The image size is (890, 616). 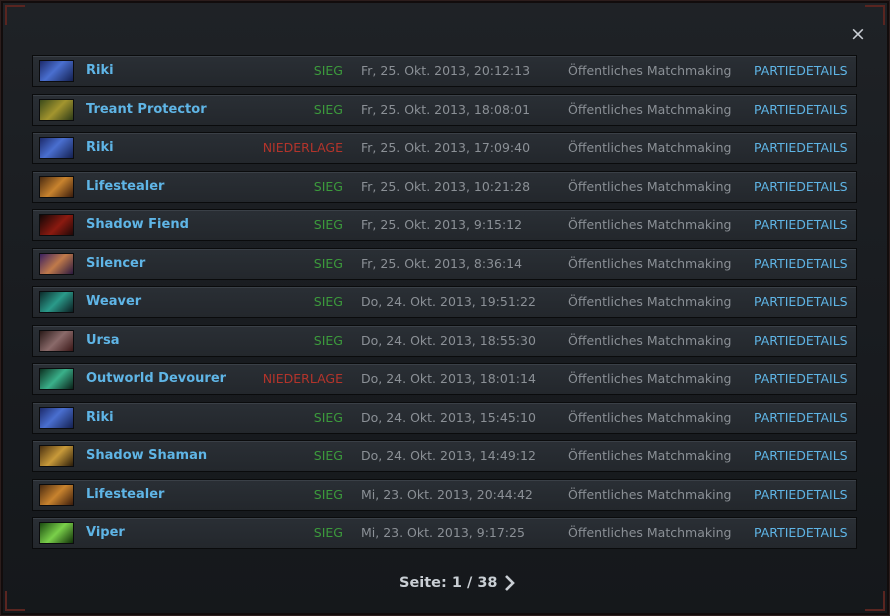 I want to click on match-date: Do, 24. Okt. 2013, 14:49:12, so click(x=448, y=455).